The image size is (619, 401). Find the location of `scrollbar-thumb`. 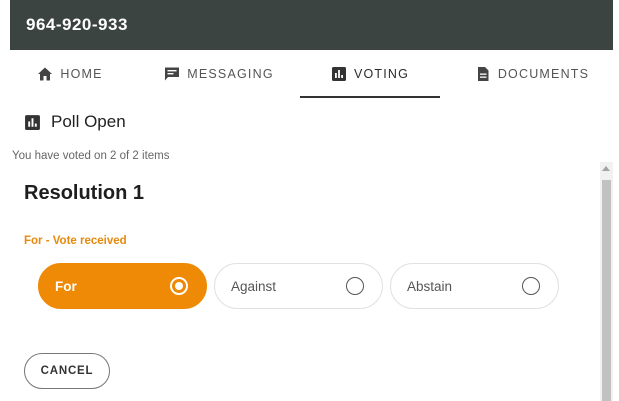

scrollbar-thumb is located at coordinates (606, 290).